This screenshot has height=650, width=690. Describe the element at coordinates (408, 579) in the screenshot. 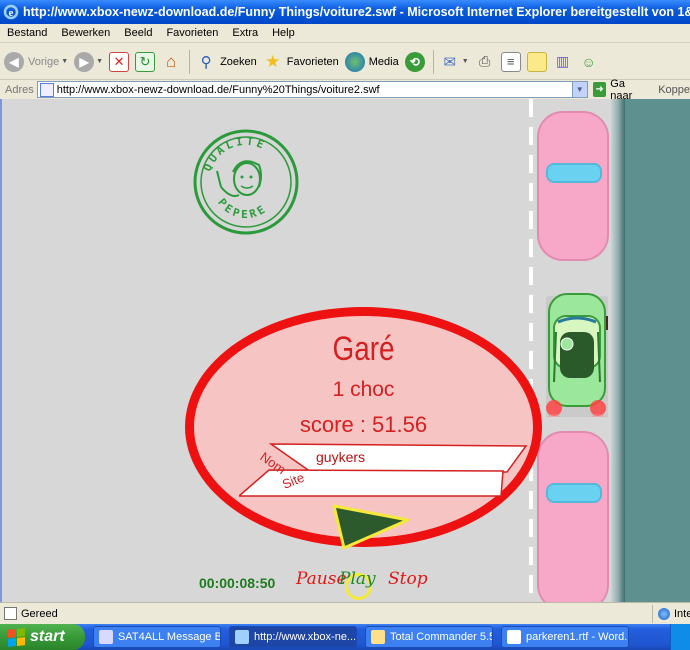

I see `stop-game-button: Stop` at that location.